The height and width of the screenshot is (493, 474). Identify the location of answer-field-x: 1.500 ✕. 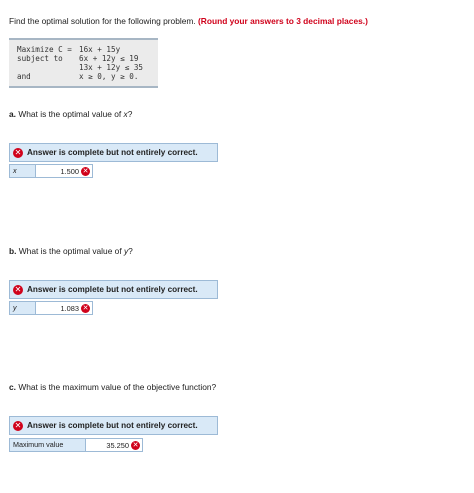
(63, 171).